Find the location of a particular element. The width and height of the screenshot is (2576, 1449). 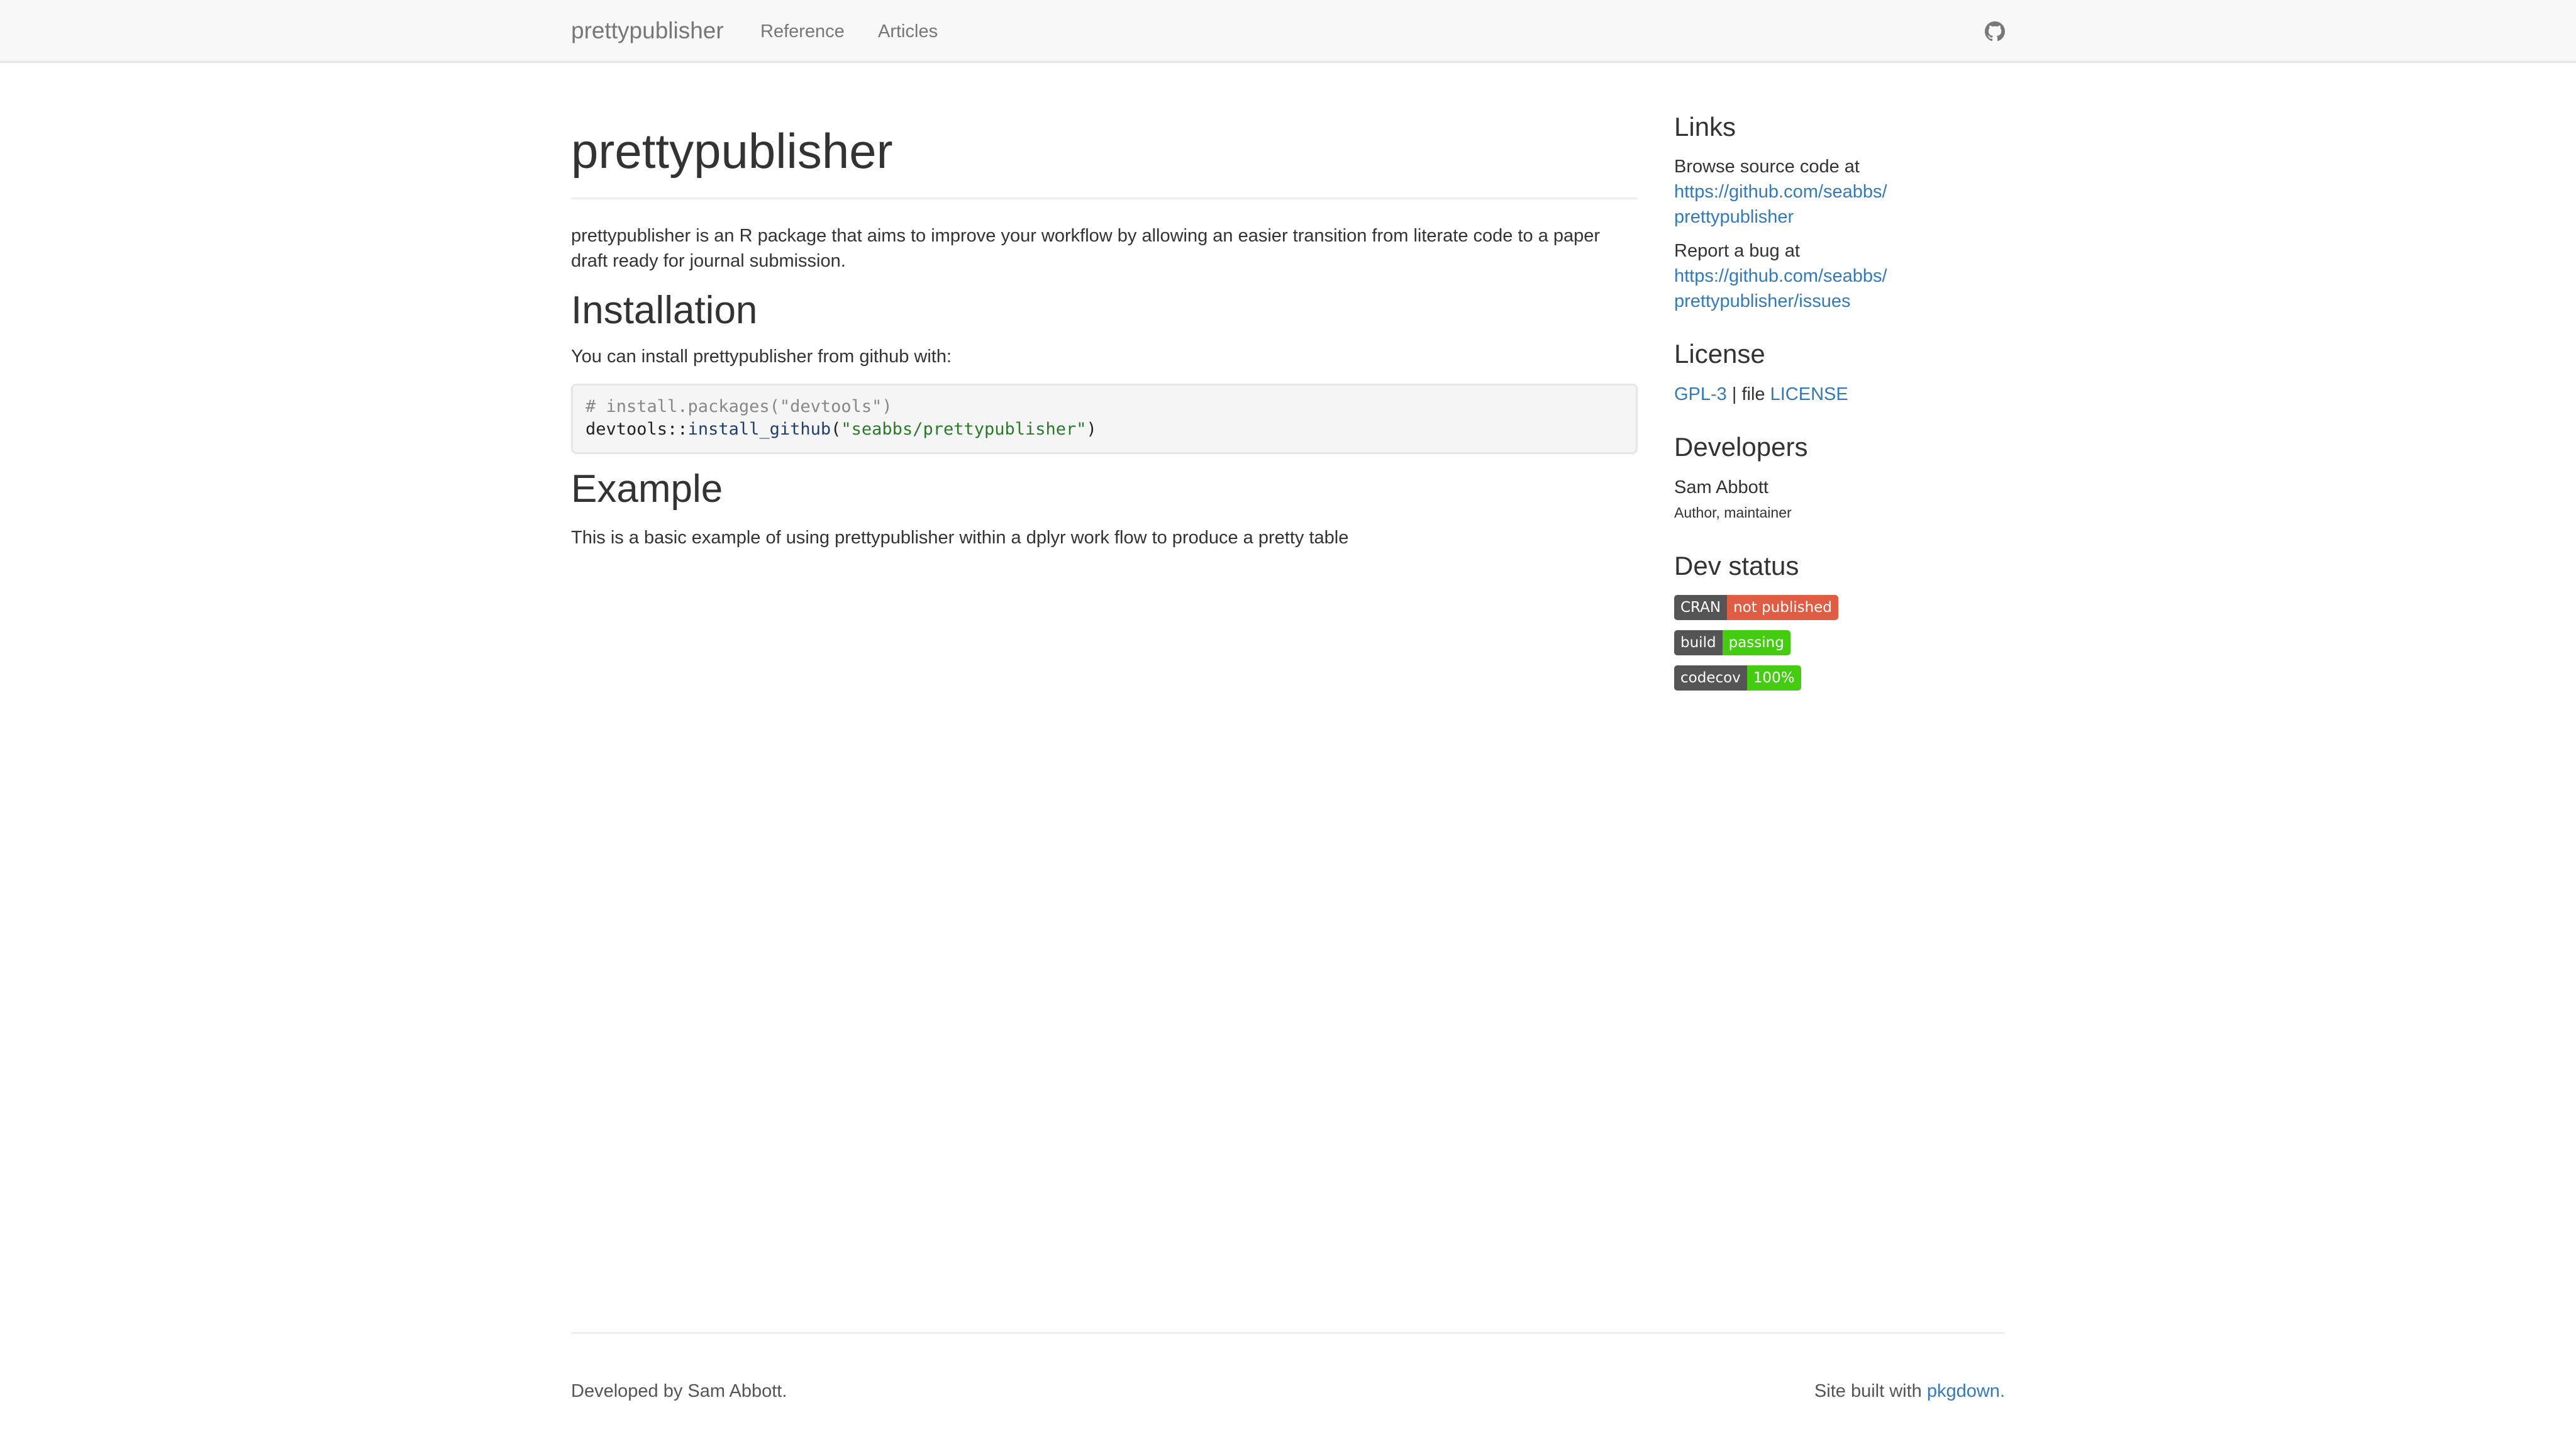

badge-label: build is located at coordinates (1698, 642).